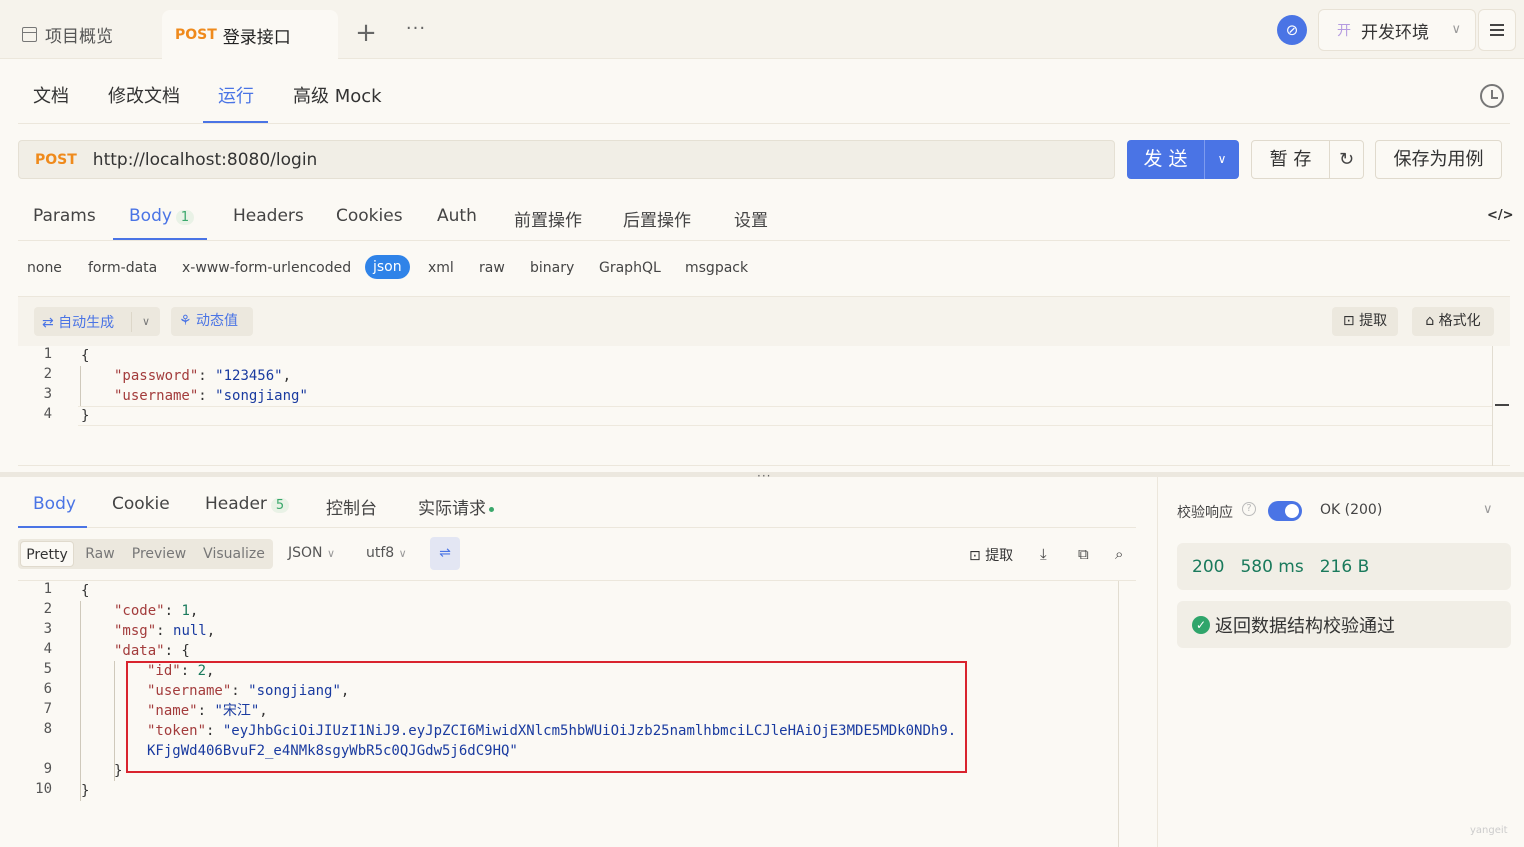  Describe the element at coordinates (47, 554) in the screenshot. I see `view-pretty: Pretty` at that location.